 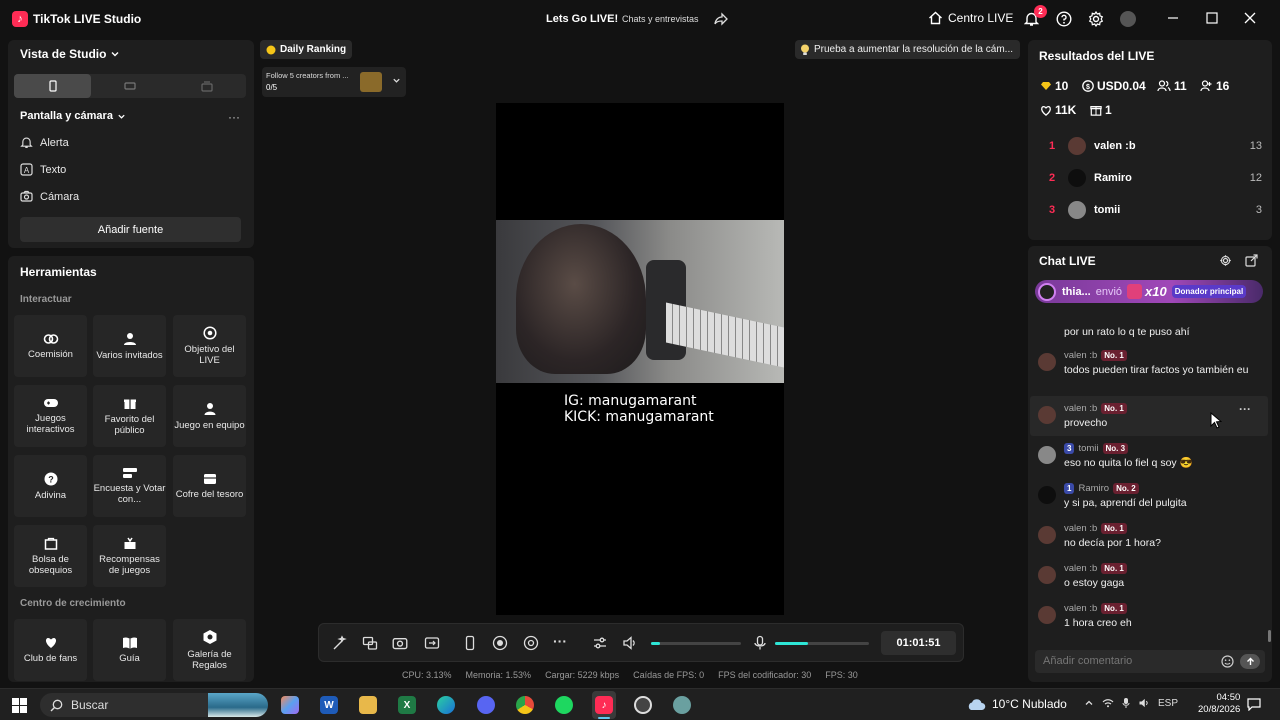 I want to click on message-username: tomii, so click(x=1088, y=448).